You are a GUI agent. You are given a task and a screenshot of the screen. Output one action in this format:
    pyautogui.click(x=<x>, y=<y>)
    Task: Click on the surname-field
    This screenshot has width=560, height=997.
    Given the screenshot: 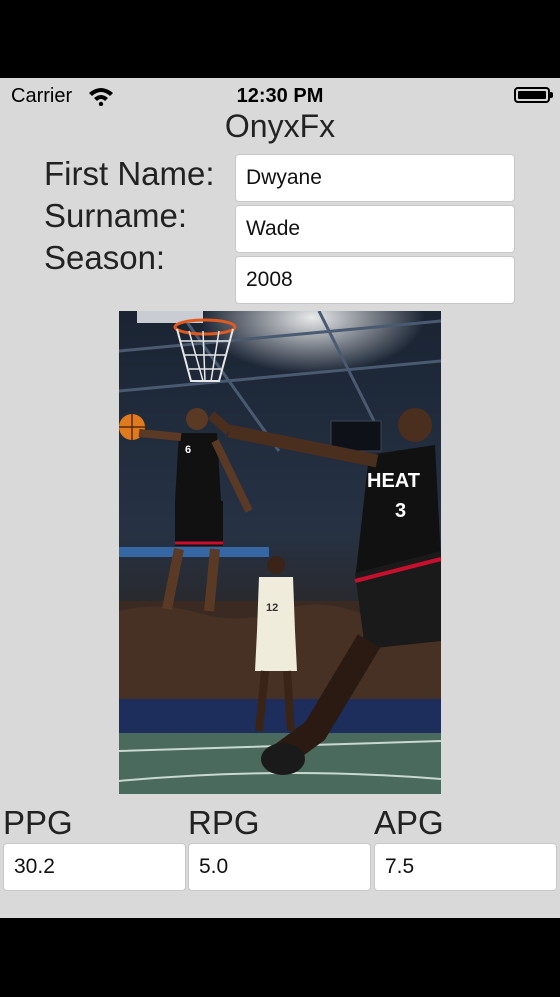 What is the action you would take?
    pyautogui.click(x=375, y=229)
    